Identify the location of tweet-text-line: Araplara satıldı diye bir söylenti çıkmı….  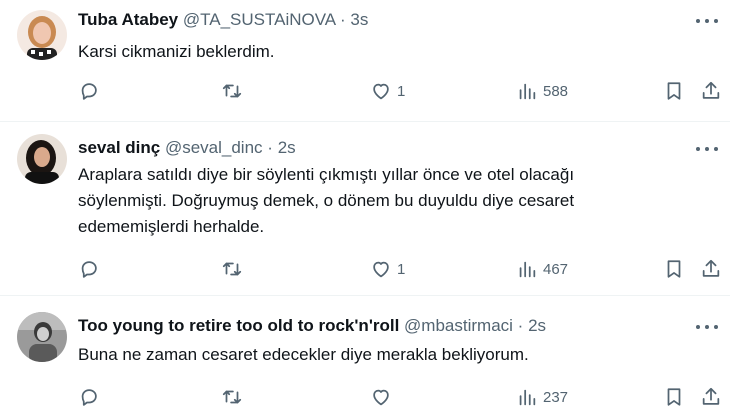
(326, 174).